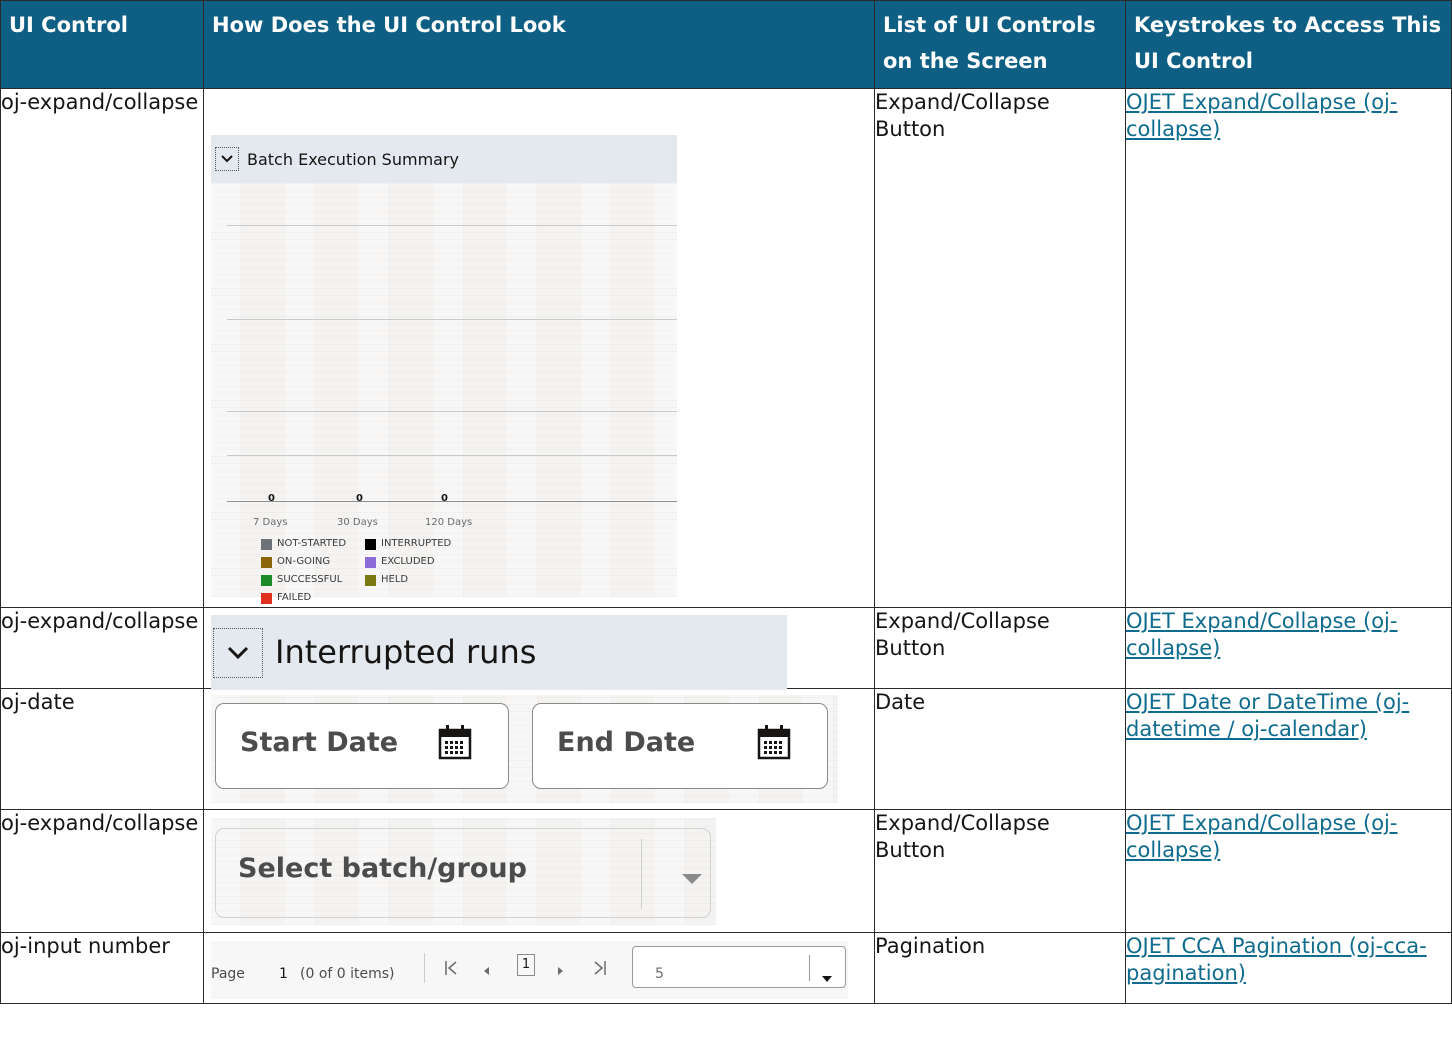 Image resolution: width=1452 pixels, height=1051 pixels. What do you see at coordinates (312, 543) in the screenshot?
I see `legend-label: NOT-STARTED` at bounding box center [312, 543].